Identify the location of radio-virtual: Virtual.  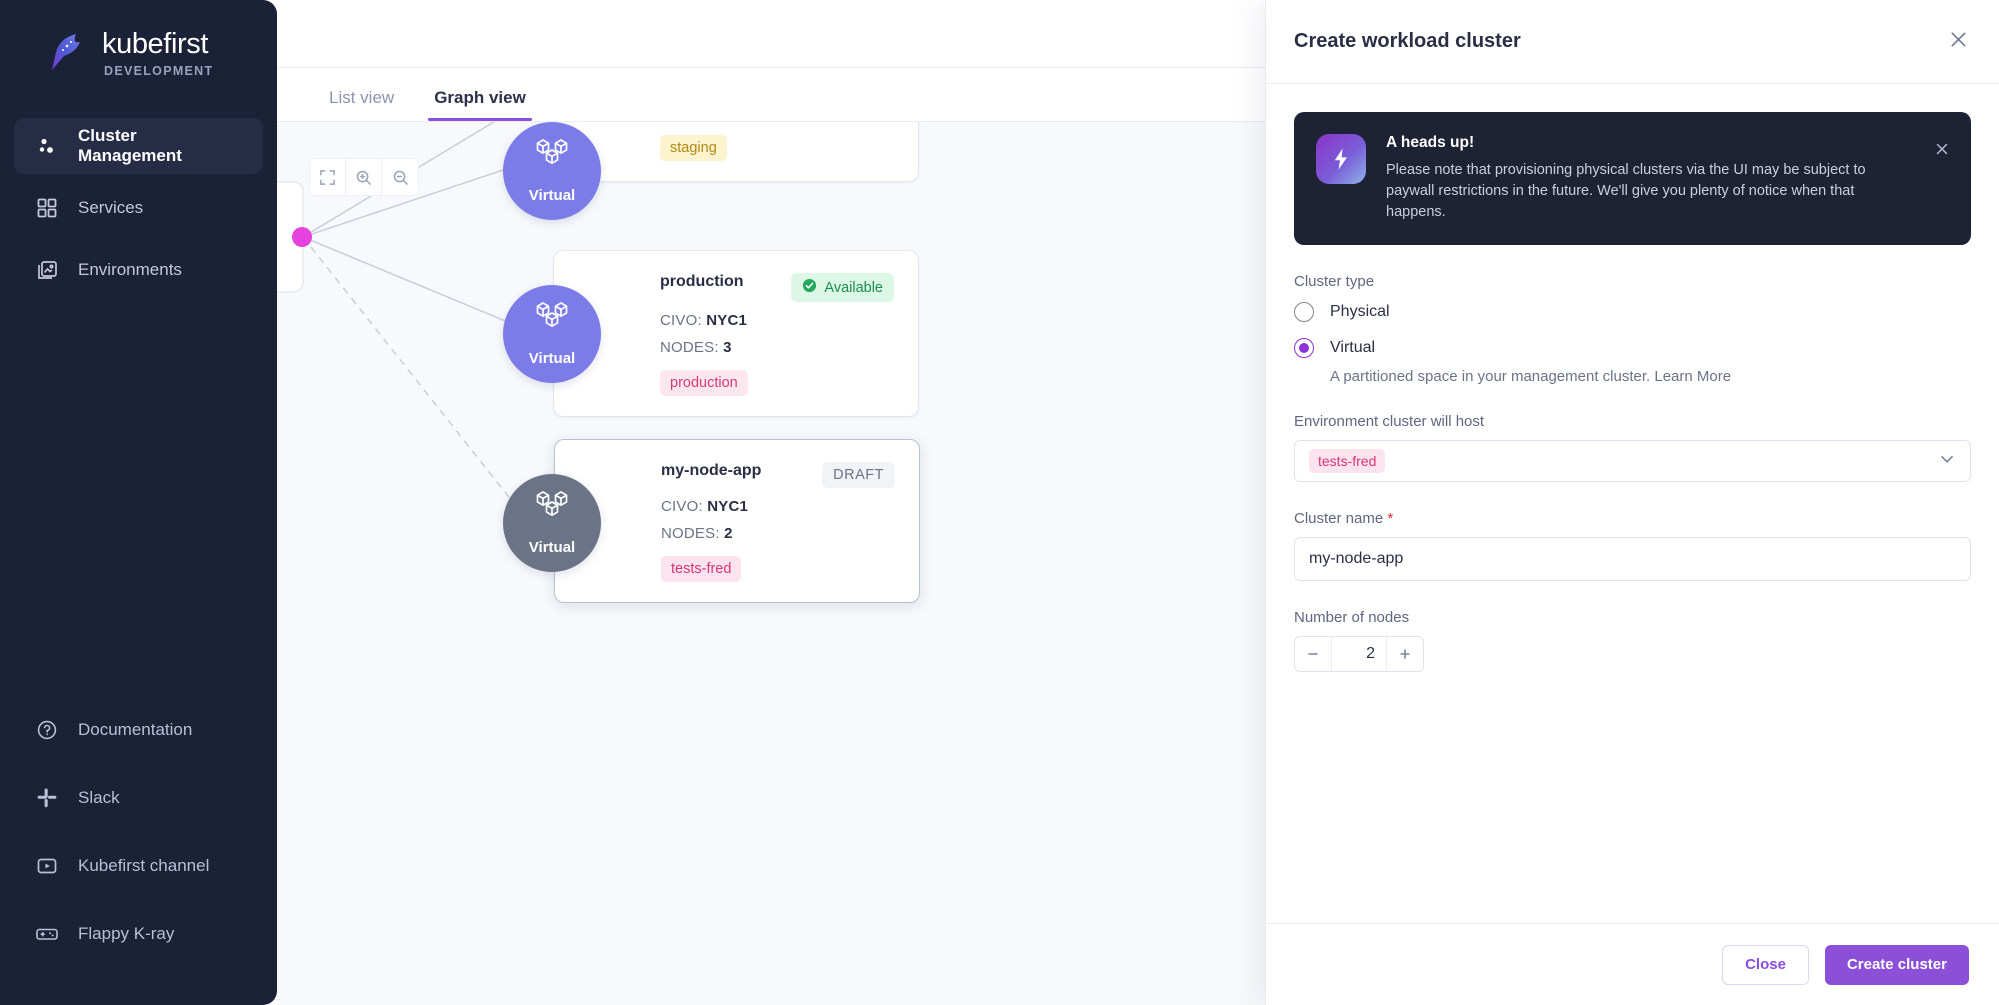
(1632, 348).